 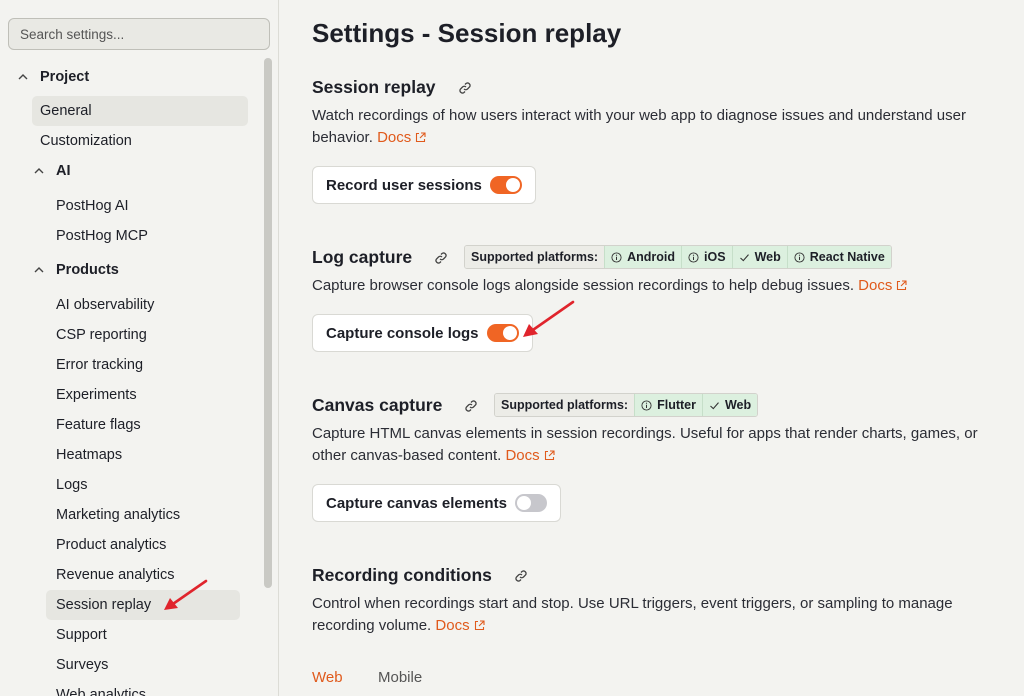 I want to click on capture-canvas-switch, so click(x=530, y=503).